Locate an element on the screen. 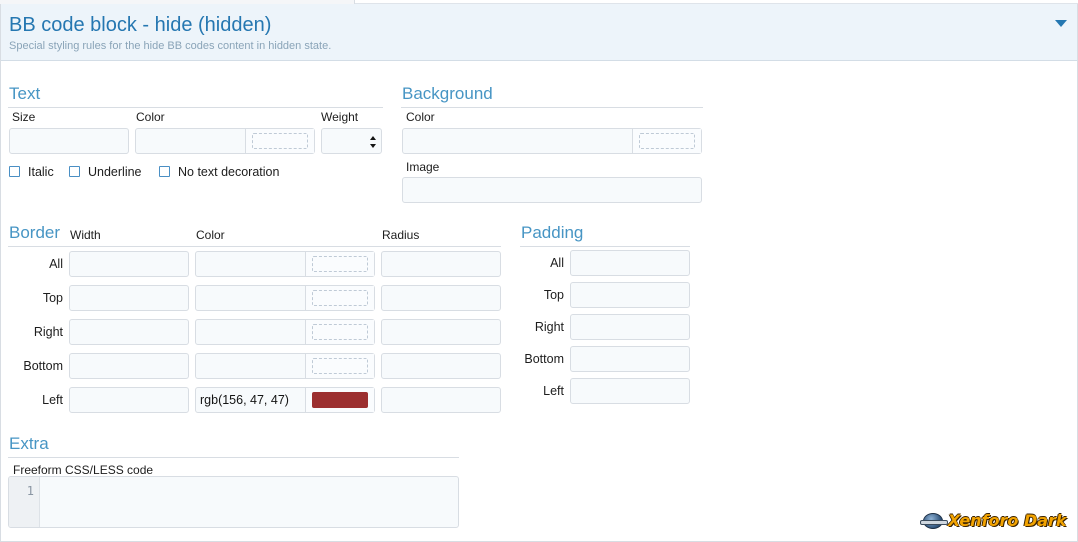 This screenshot has width=1078, height=542. globe-logo-icon is located at coordinates (934, 521).